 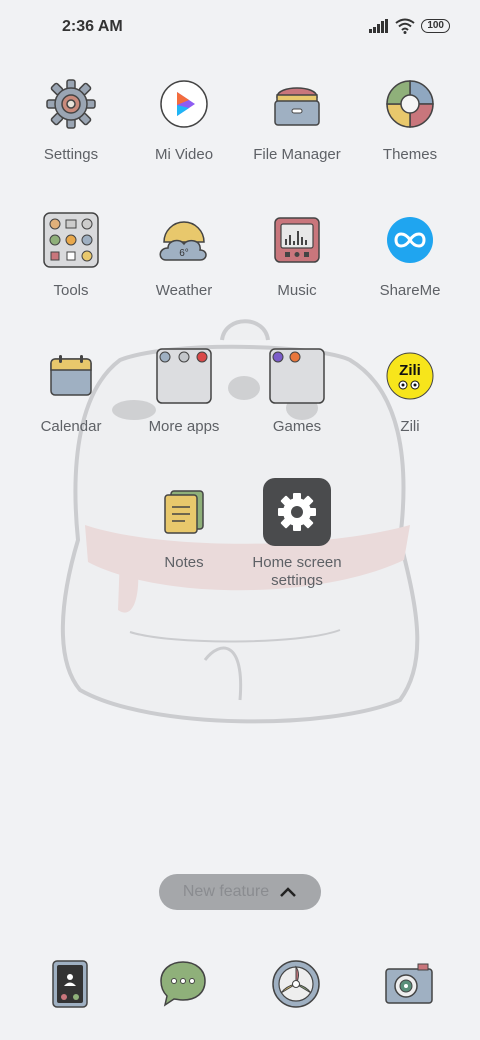 I want to click on battery-indicator: 100, so click(x=435, y=26).